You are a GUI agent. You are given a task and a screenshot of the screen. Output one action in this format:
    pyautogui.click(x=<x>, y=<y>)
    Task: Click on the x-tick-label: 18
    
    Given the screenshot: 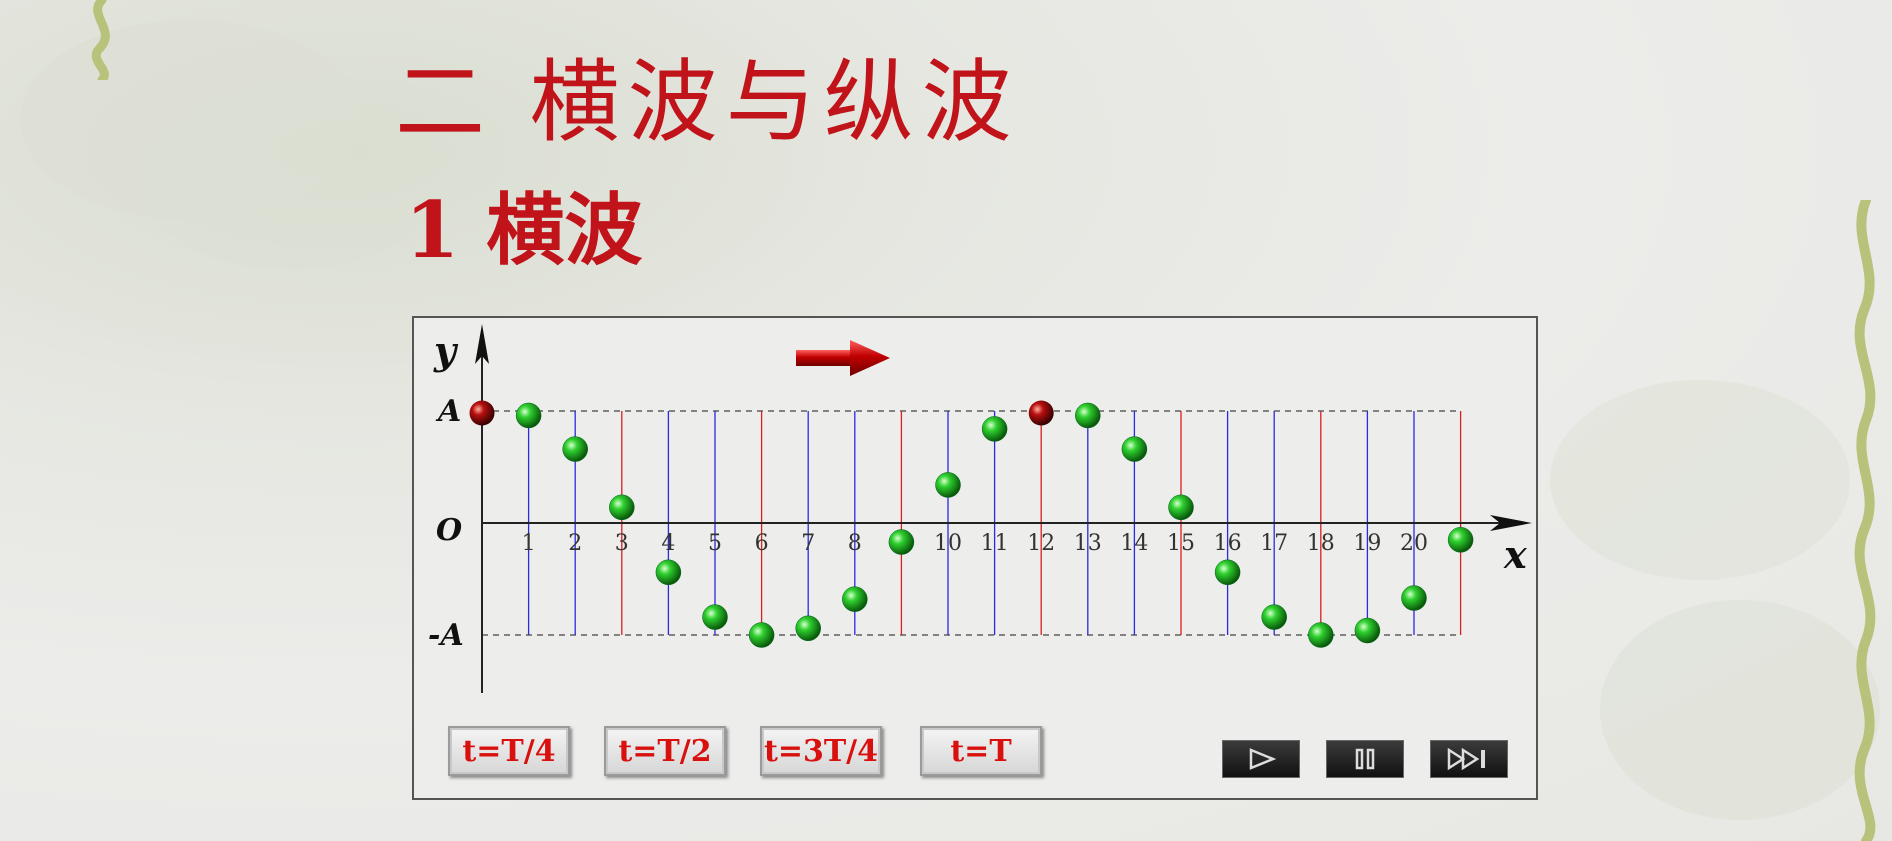 What is the action you would take?
    pyautogui.click(x=1321, y=543)
    